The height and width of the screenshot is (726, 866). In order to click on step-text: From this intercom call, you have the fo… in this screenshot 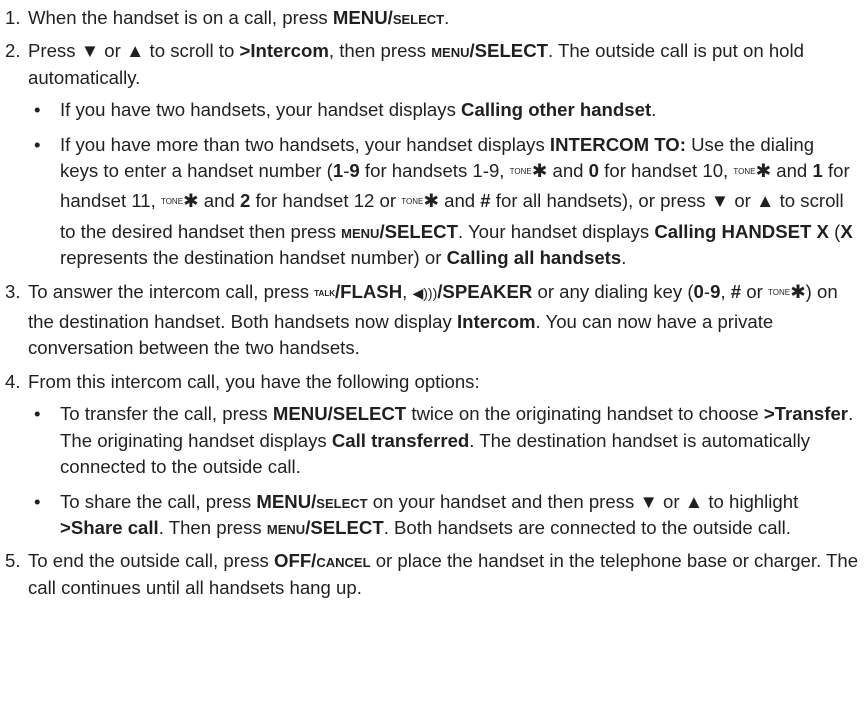, I will do `click(254, 381)`.